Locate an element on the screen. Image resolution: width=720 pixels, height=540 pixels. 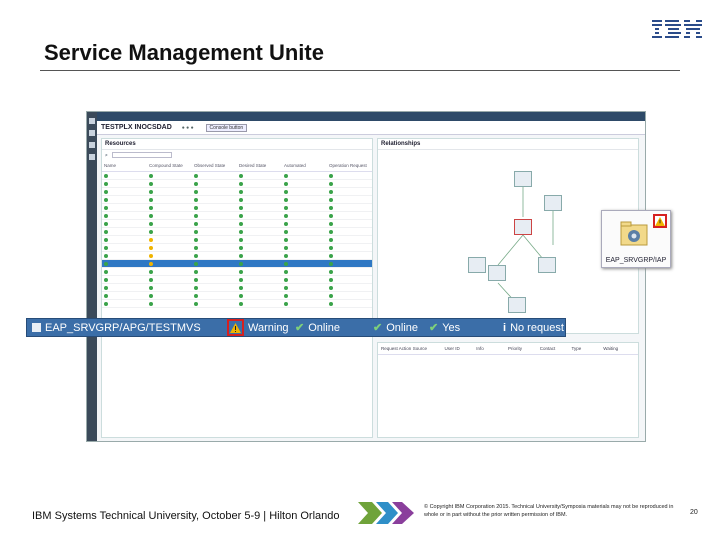
filter-input is located at coordinates (141, 155).